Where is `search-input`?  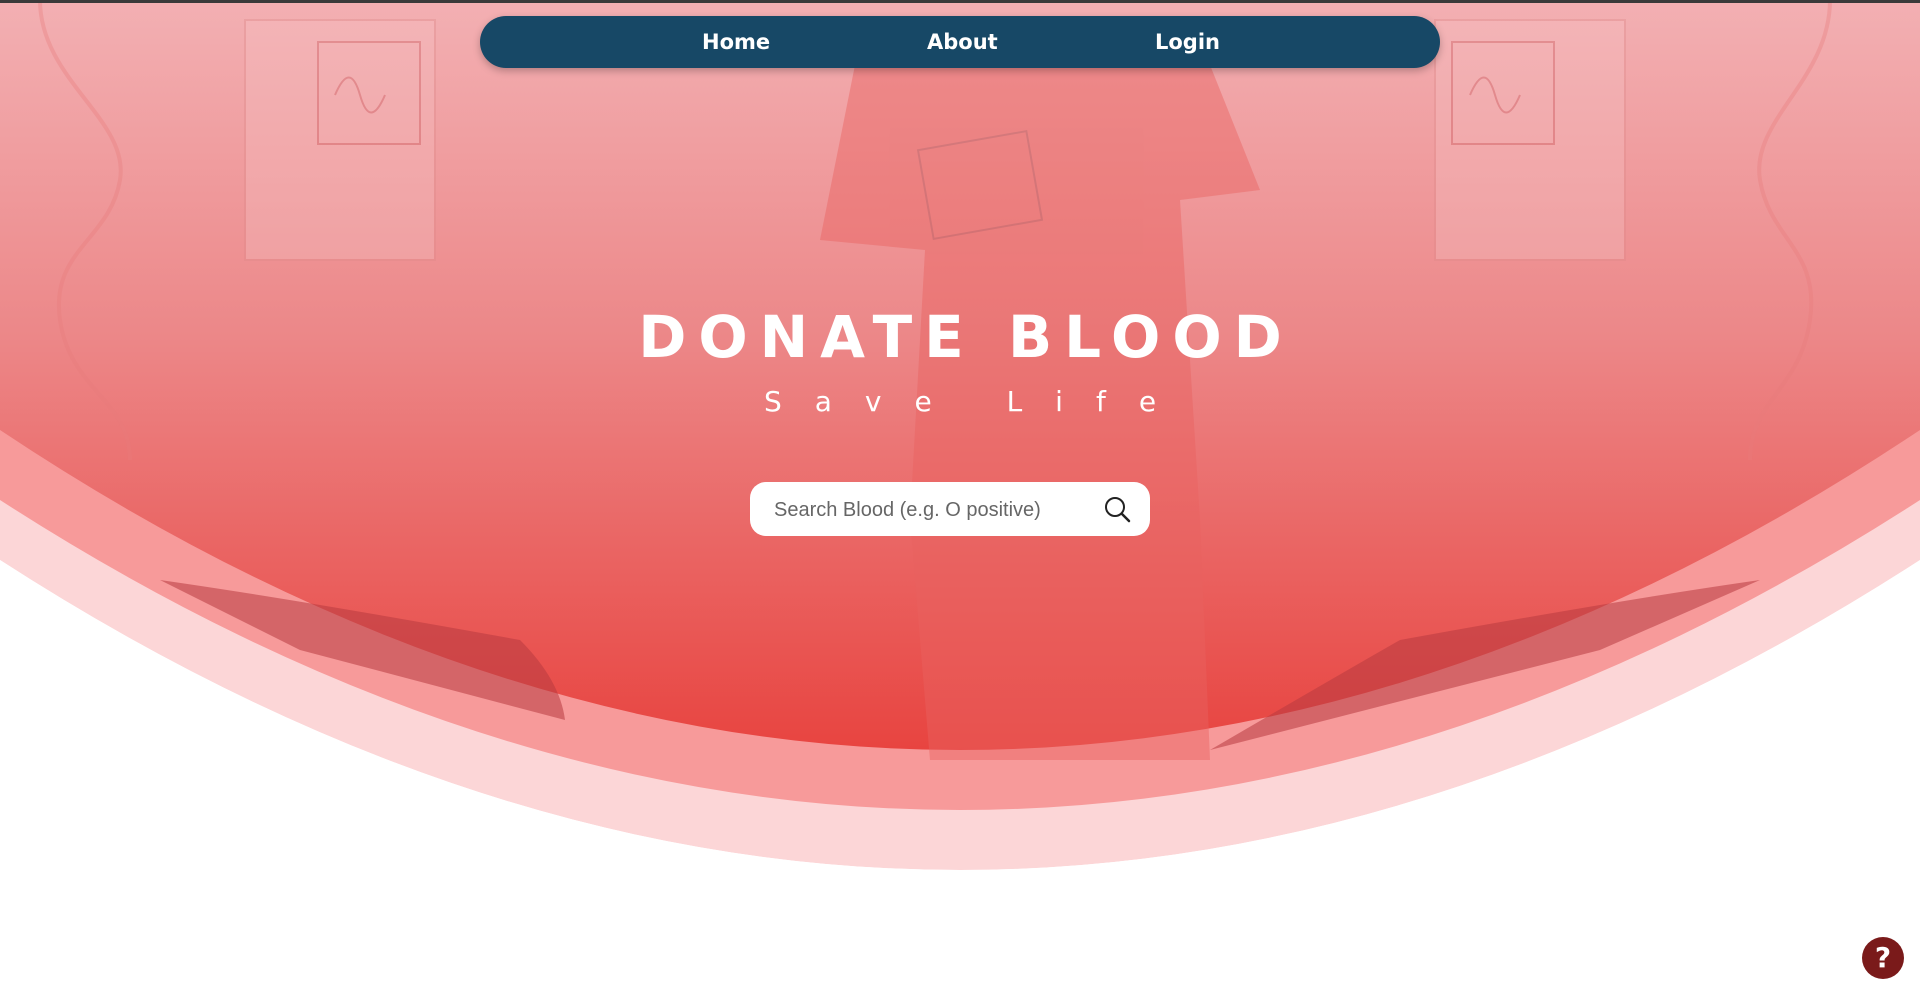
search-input is located at coordinates (934, 510).